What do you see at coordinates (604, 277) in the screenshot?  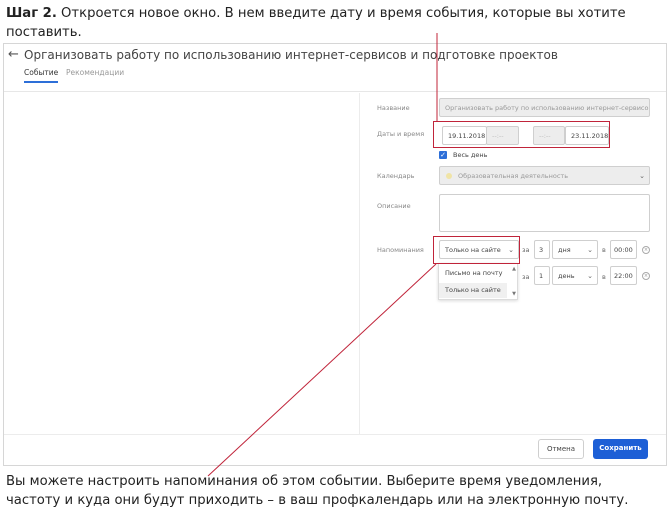 I see `reminder2-at: в` at bounding box center [604, 277].